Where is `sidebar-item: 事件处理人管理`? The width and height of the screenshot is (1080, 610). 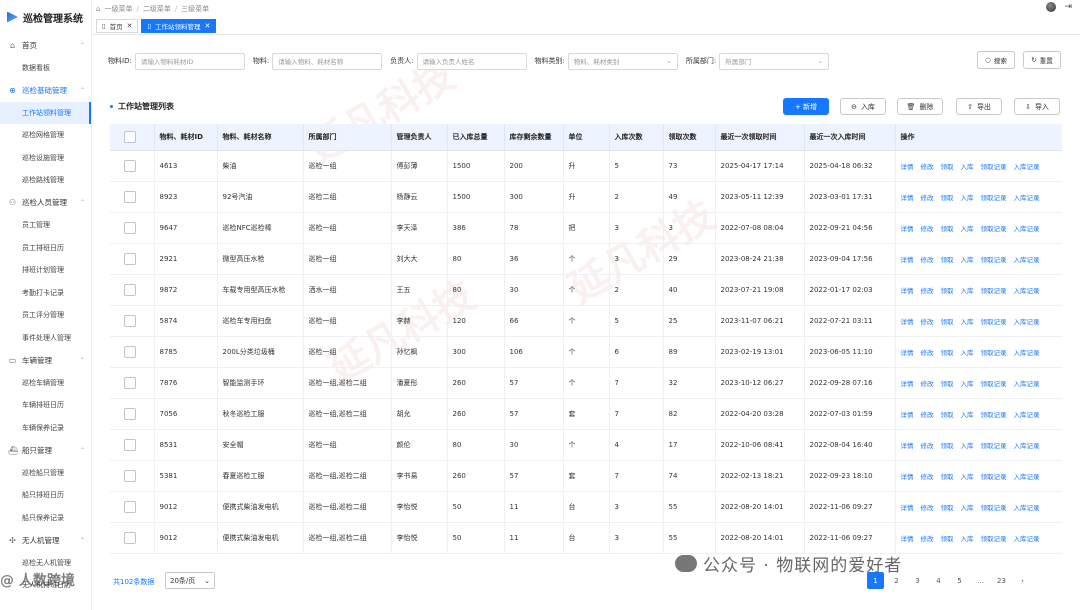
sidebar-item: 事件处理人管理 is located at coordinates (45, 338).